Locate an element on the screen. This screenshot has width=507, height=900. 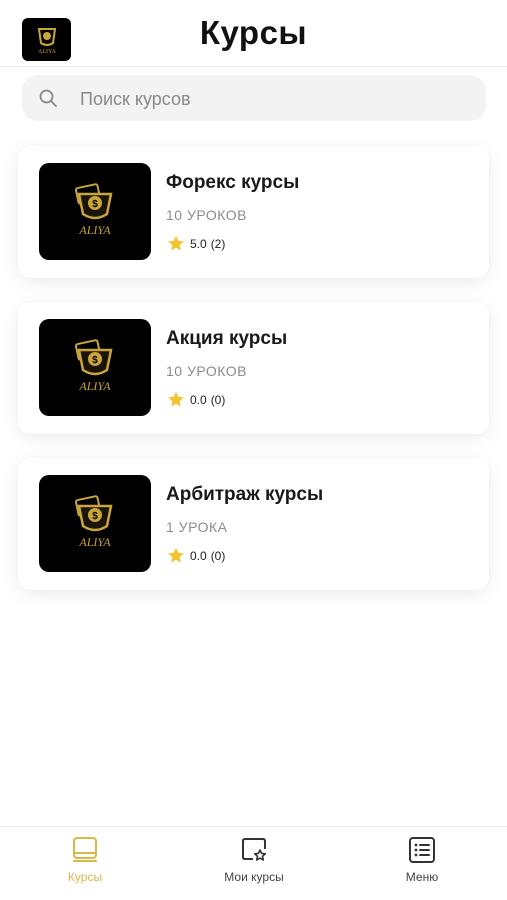
course-card: $ ALIYA Форекс курсы 10 УРОКОВ 5.0 (2) is located at coordinates (253, 212).